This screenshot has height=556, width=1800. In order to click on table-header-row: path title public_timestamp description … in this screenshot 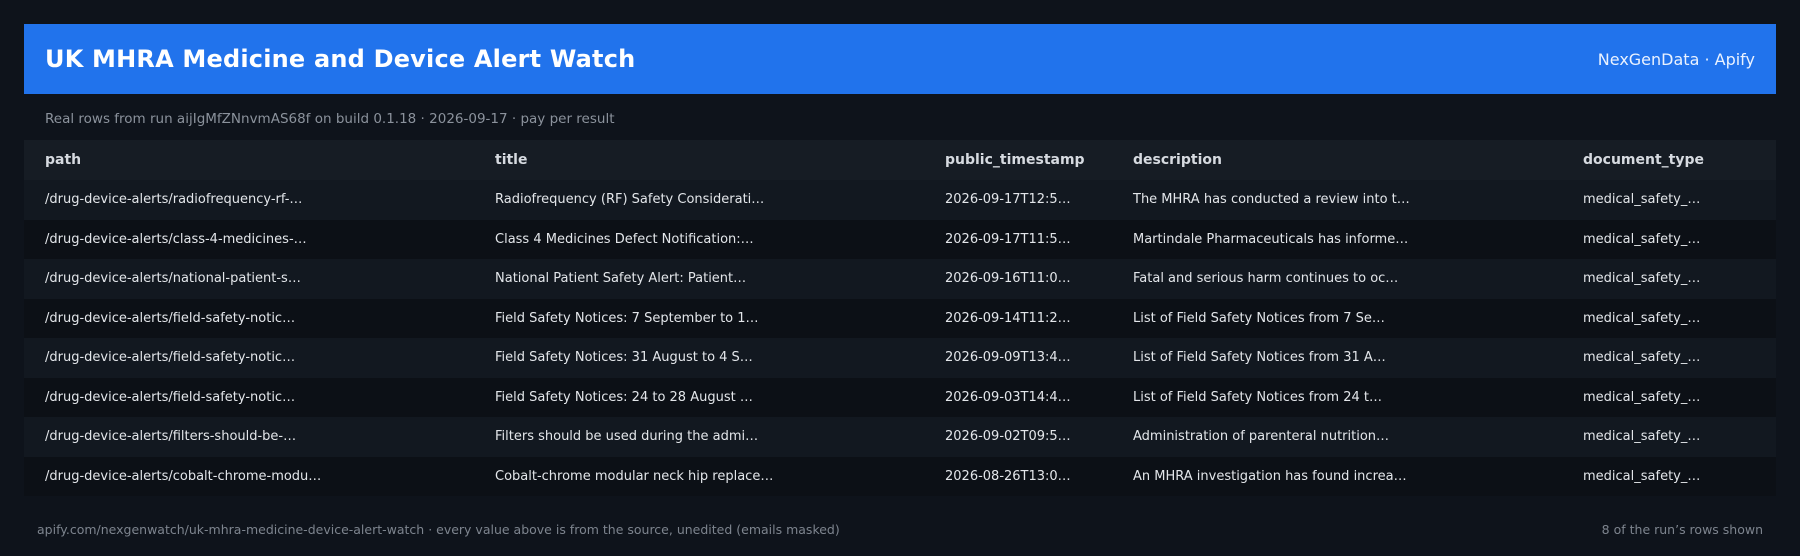, I will do `click(900, 160)`.